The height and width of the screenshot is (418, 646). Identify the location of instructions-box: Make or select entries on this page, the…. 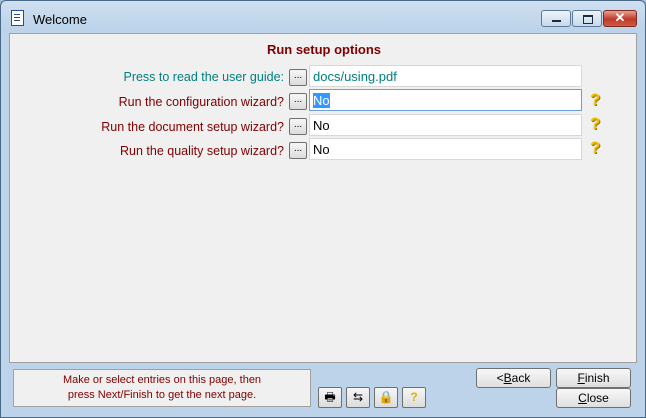
(162, 388).